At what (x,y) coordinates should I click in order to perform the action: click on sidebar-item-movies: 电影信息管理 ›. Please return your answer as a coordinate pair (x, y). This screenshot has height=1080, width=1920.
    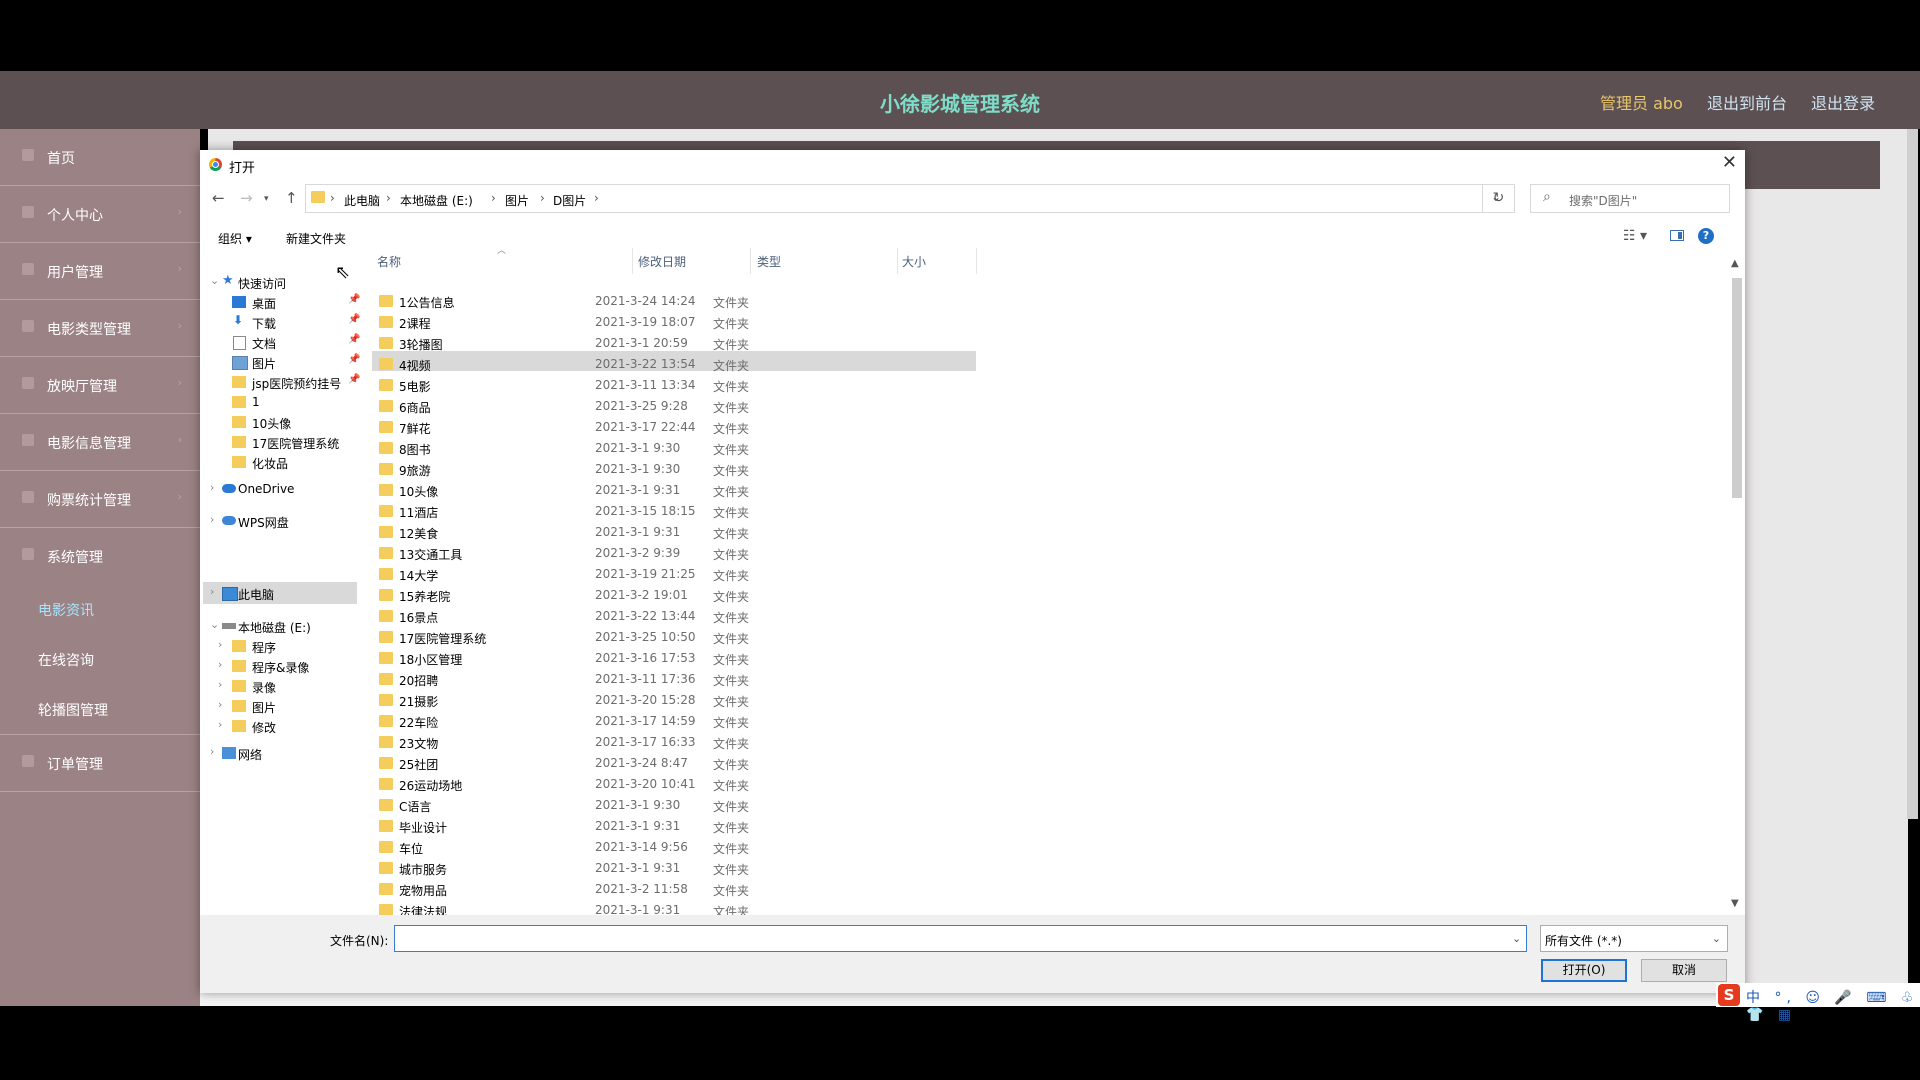
    Looking at the image, I should click on (100, 442).